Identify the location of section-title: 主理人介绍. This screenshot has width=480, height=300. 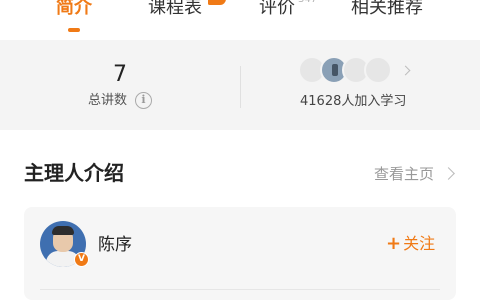
(74, 173).